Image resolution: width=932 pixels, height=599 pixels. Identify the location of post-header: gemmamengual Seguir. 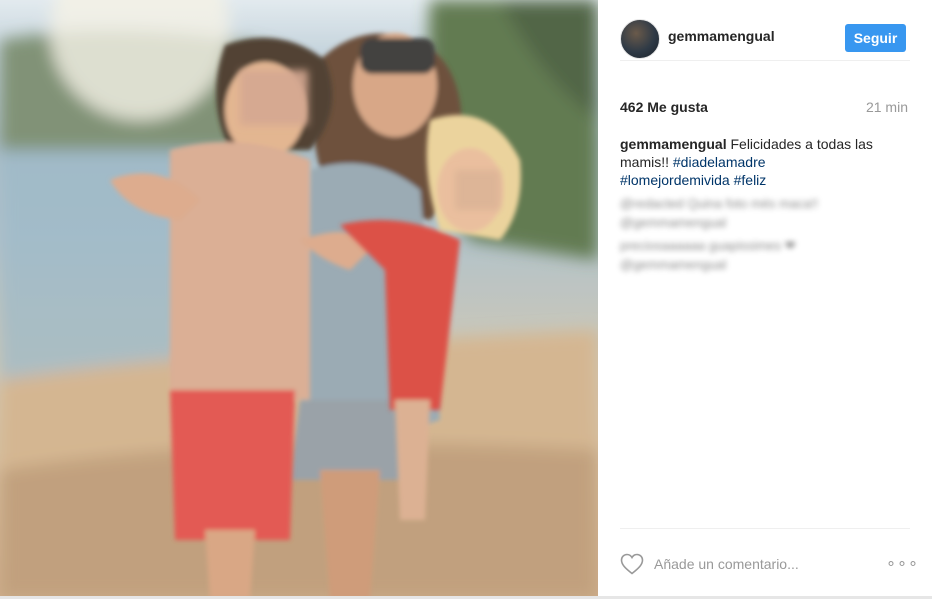
(765, 37).